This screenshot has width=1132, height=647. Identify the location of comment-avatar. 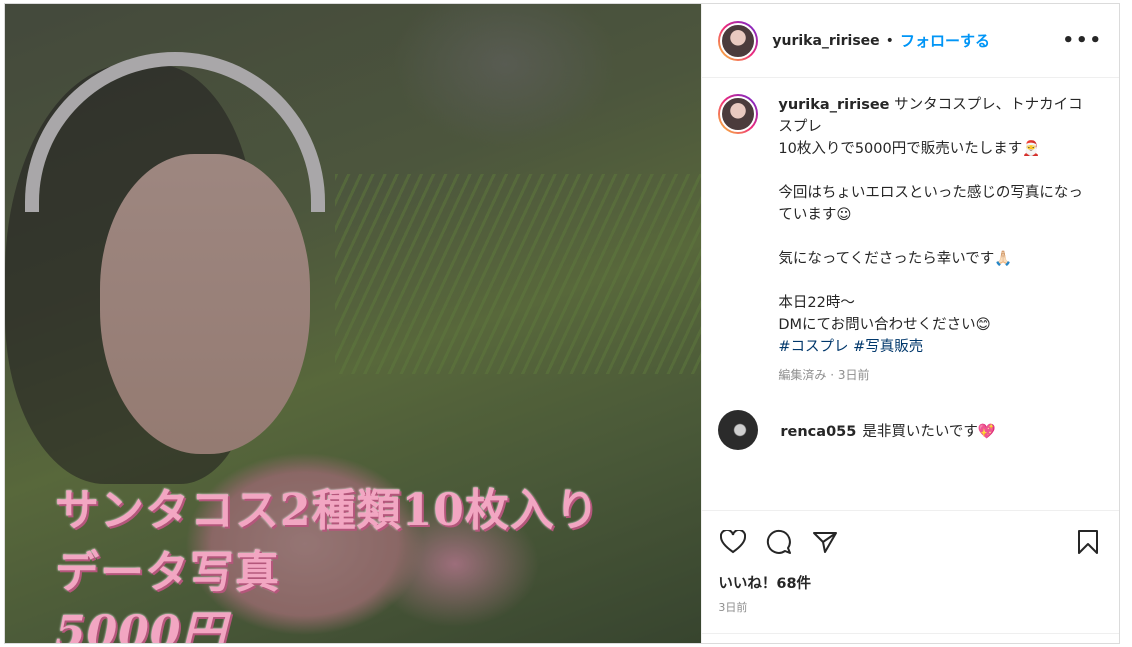
(738, 430).